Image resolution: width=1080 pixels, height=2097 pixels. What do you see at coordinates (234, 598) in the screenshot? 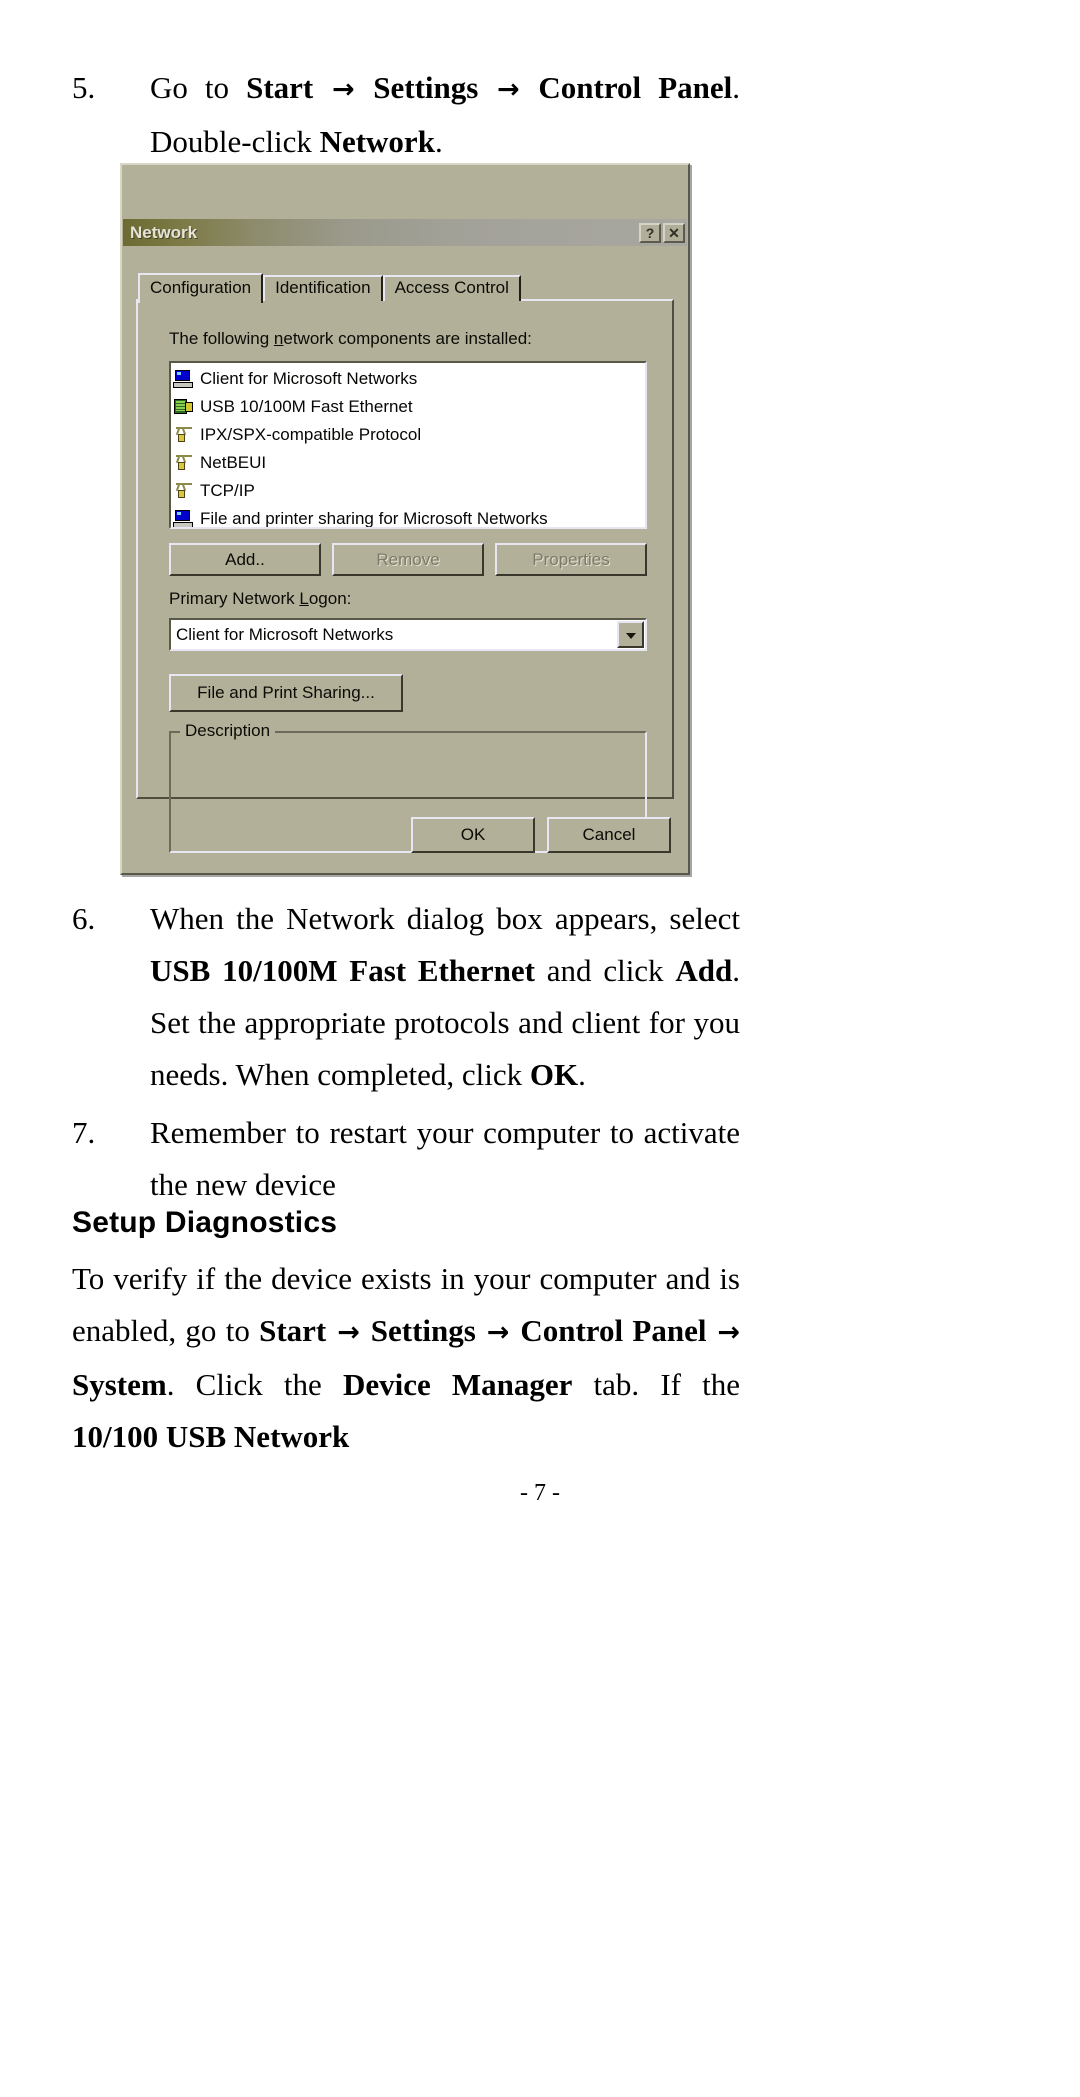
I see `primary-logon-label-pre: Primary Network` at bounding box center [234, 598].